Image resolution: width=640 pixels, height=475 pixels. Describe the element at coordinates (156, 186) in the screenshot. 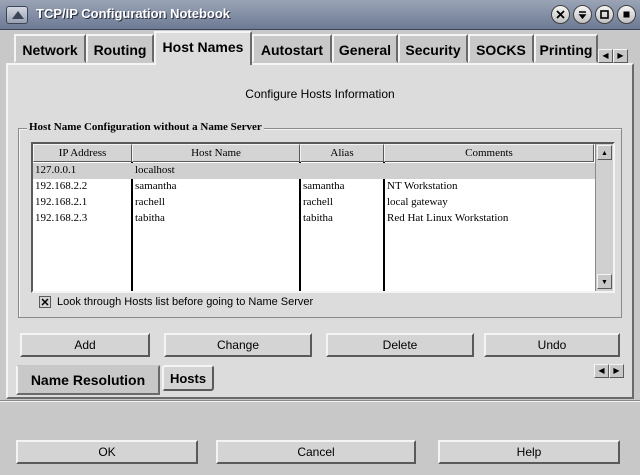

I see `cell-host-name: samantha` at that location.